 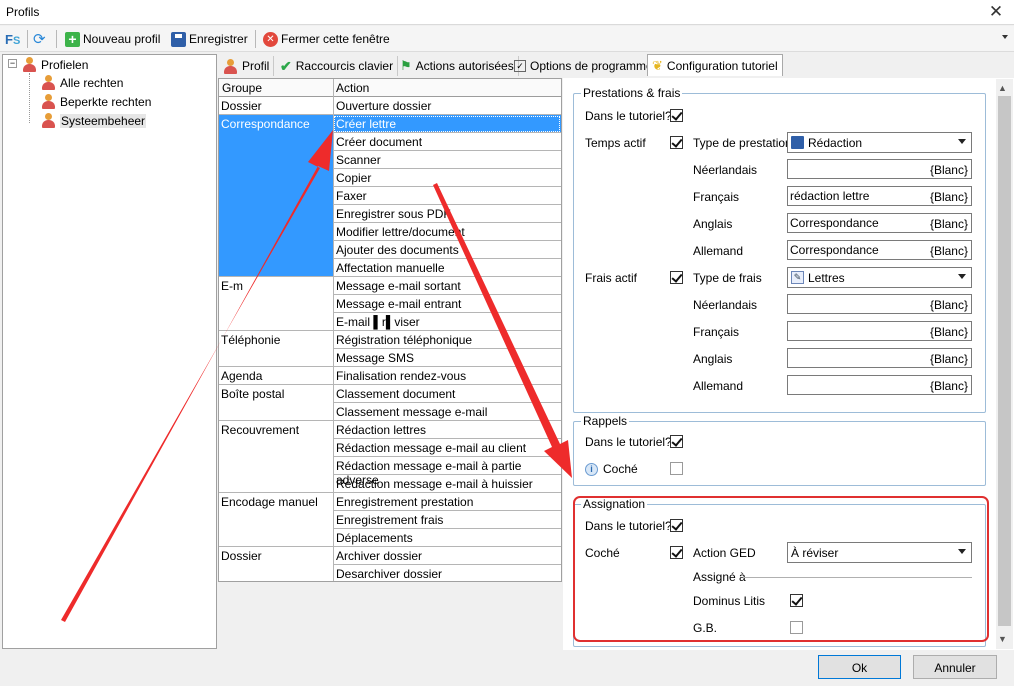 I want to click on time-field-de: Correspondance {Blanc}, so click(x=879, y=250).